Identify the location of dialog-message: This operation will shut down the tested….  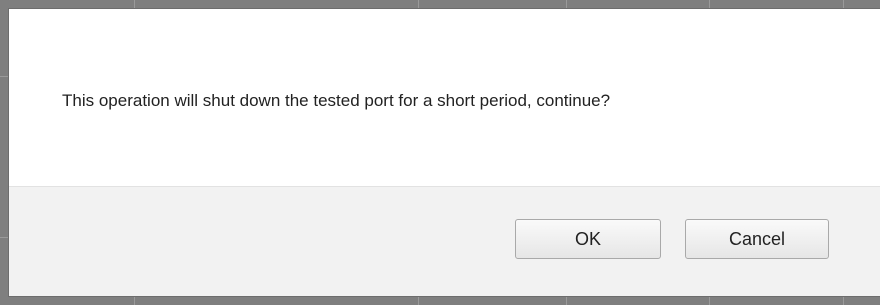
(336, 100).